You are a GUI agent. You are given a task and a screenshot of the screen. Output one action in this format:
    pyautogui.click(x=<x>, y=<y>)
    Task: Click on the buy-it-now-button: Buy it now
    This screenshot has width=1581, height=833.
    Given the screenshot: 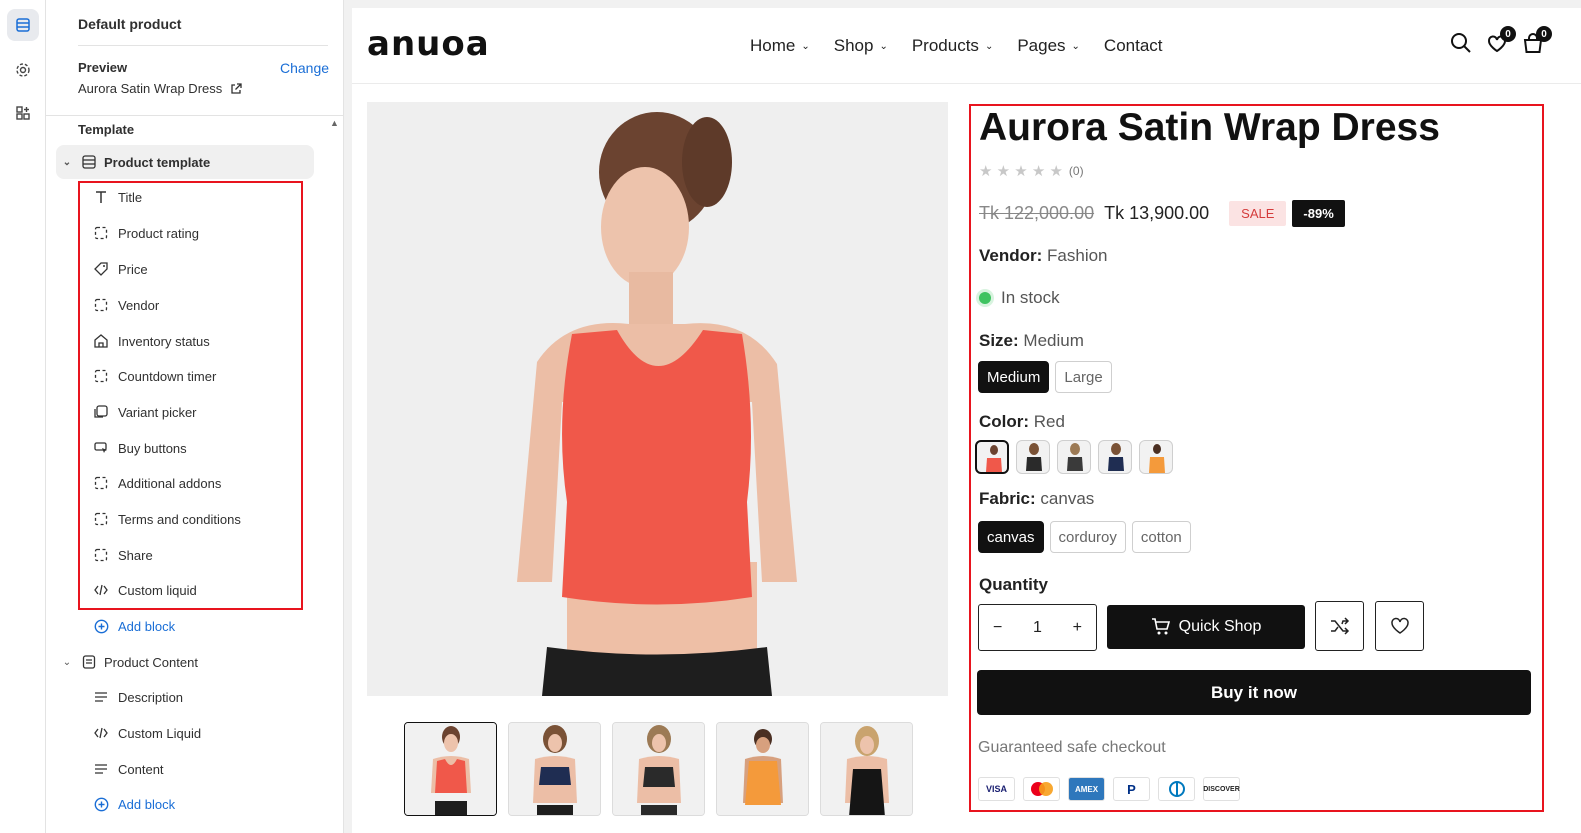 What is the action you would take?
    pyautogui.click(x=1254, y=692)
    